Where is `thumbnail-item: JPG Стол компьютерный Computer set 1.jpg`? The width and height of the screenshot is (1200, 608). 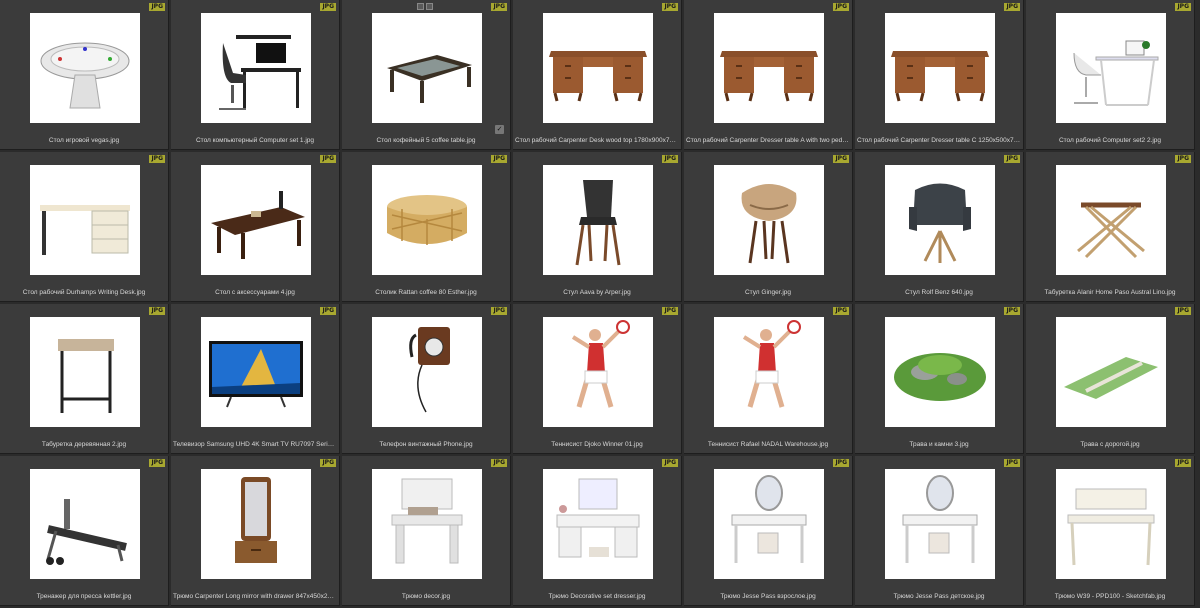
thumbnail-item: JPG Стол компьютерный Computer set 1.jpg is located at coordinates (255, 75).